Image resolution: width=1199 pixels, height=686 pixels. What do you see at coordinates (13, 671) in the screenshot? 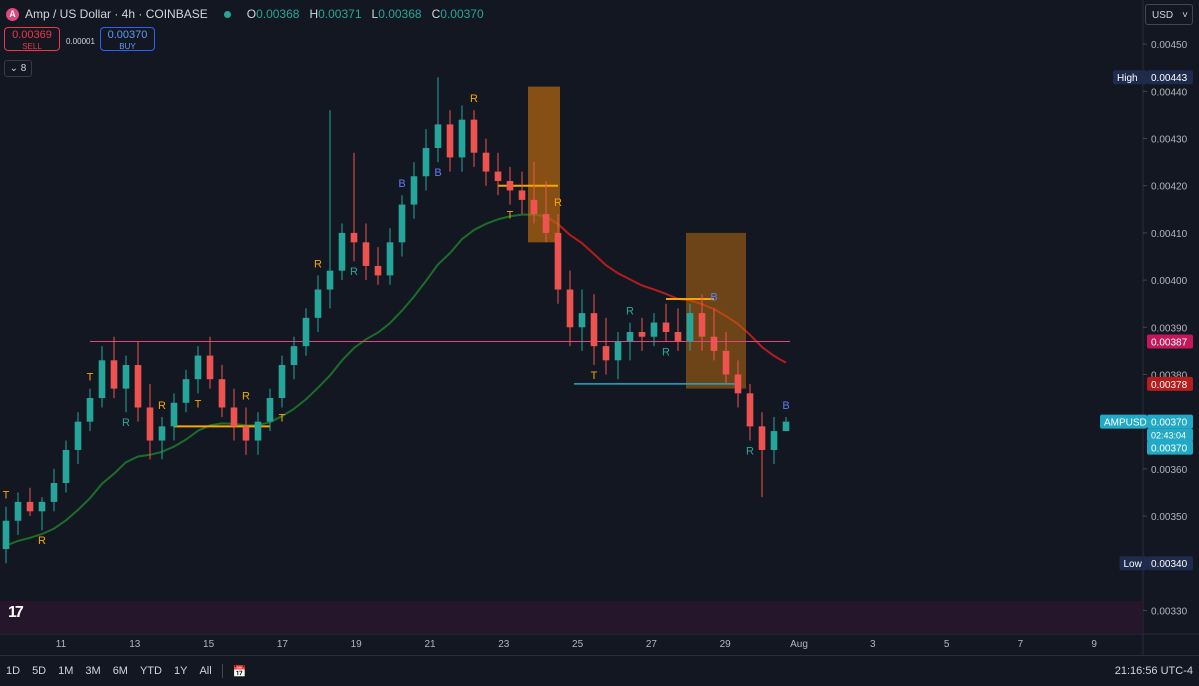
I see `timeframe-1d: 1D` at bounding box center [13, 671].